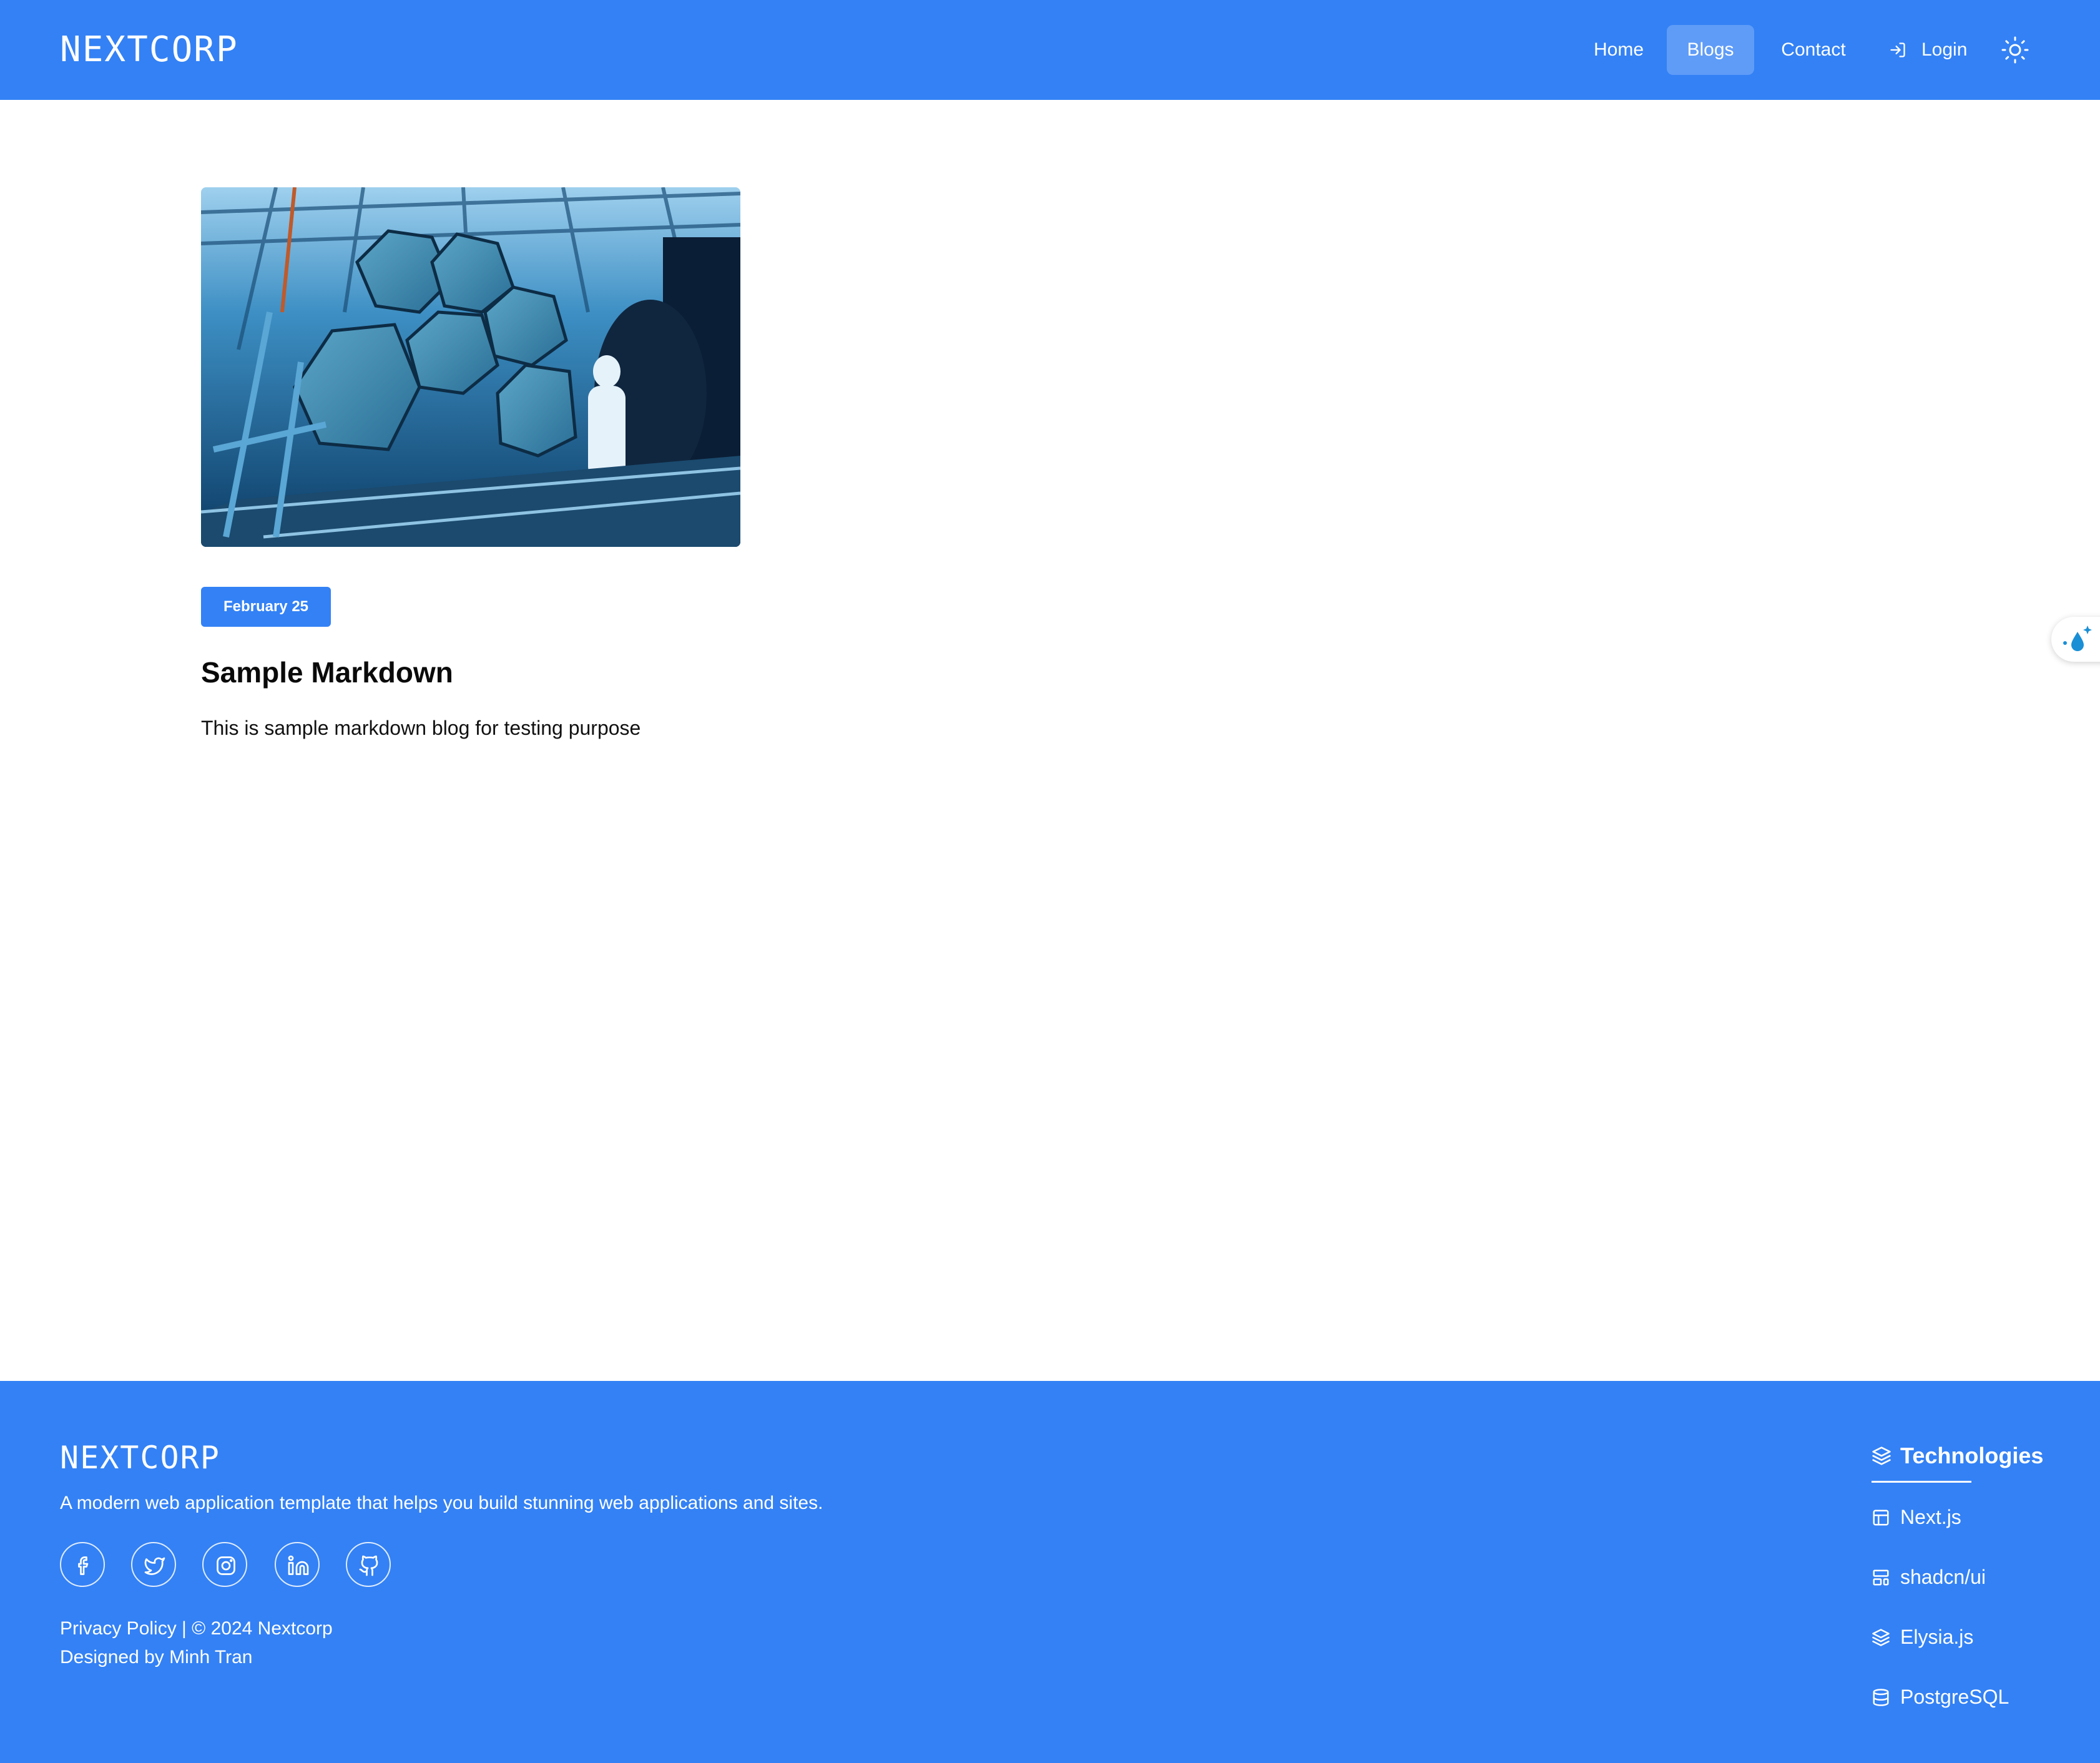 This screenshot has height=1763, width=2100. Describe the element at coordinates (1881, 1577) in the screenshot. I see `layout-template-icon` at that location.